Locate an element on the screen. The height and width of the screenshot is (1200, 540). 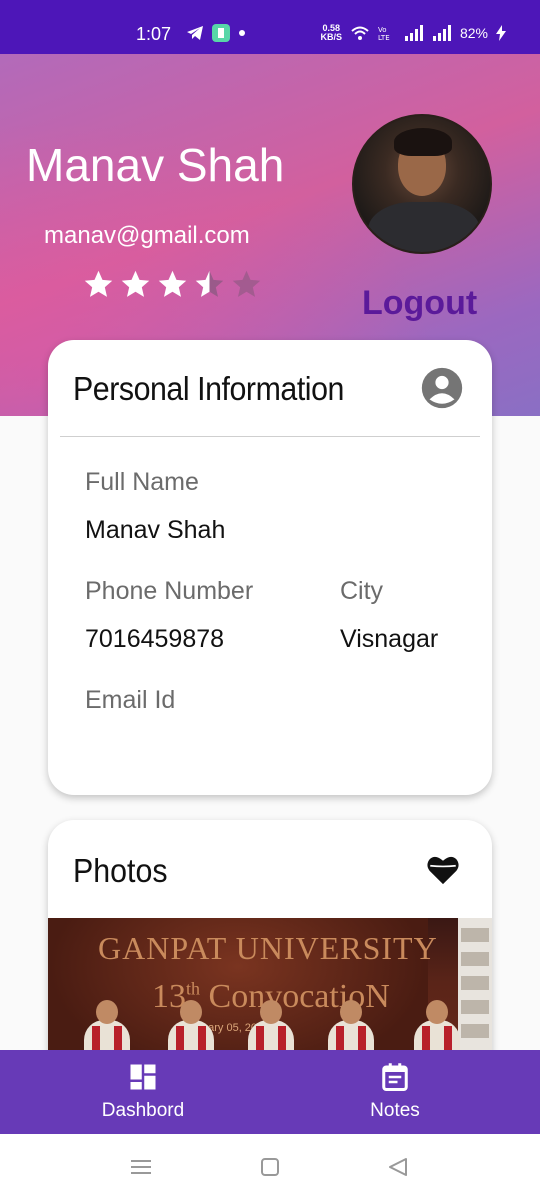
heart-icon is located at coordinates (443, 870).